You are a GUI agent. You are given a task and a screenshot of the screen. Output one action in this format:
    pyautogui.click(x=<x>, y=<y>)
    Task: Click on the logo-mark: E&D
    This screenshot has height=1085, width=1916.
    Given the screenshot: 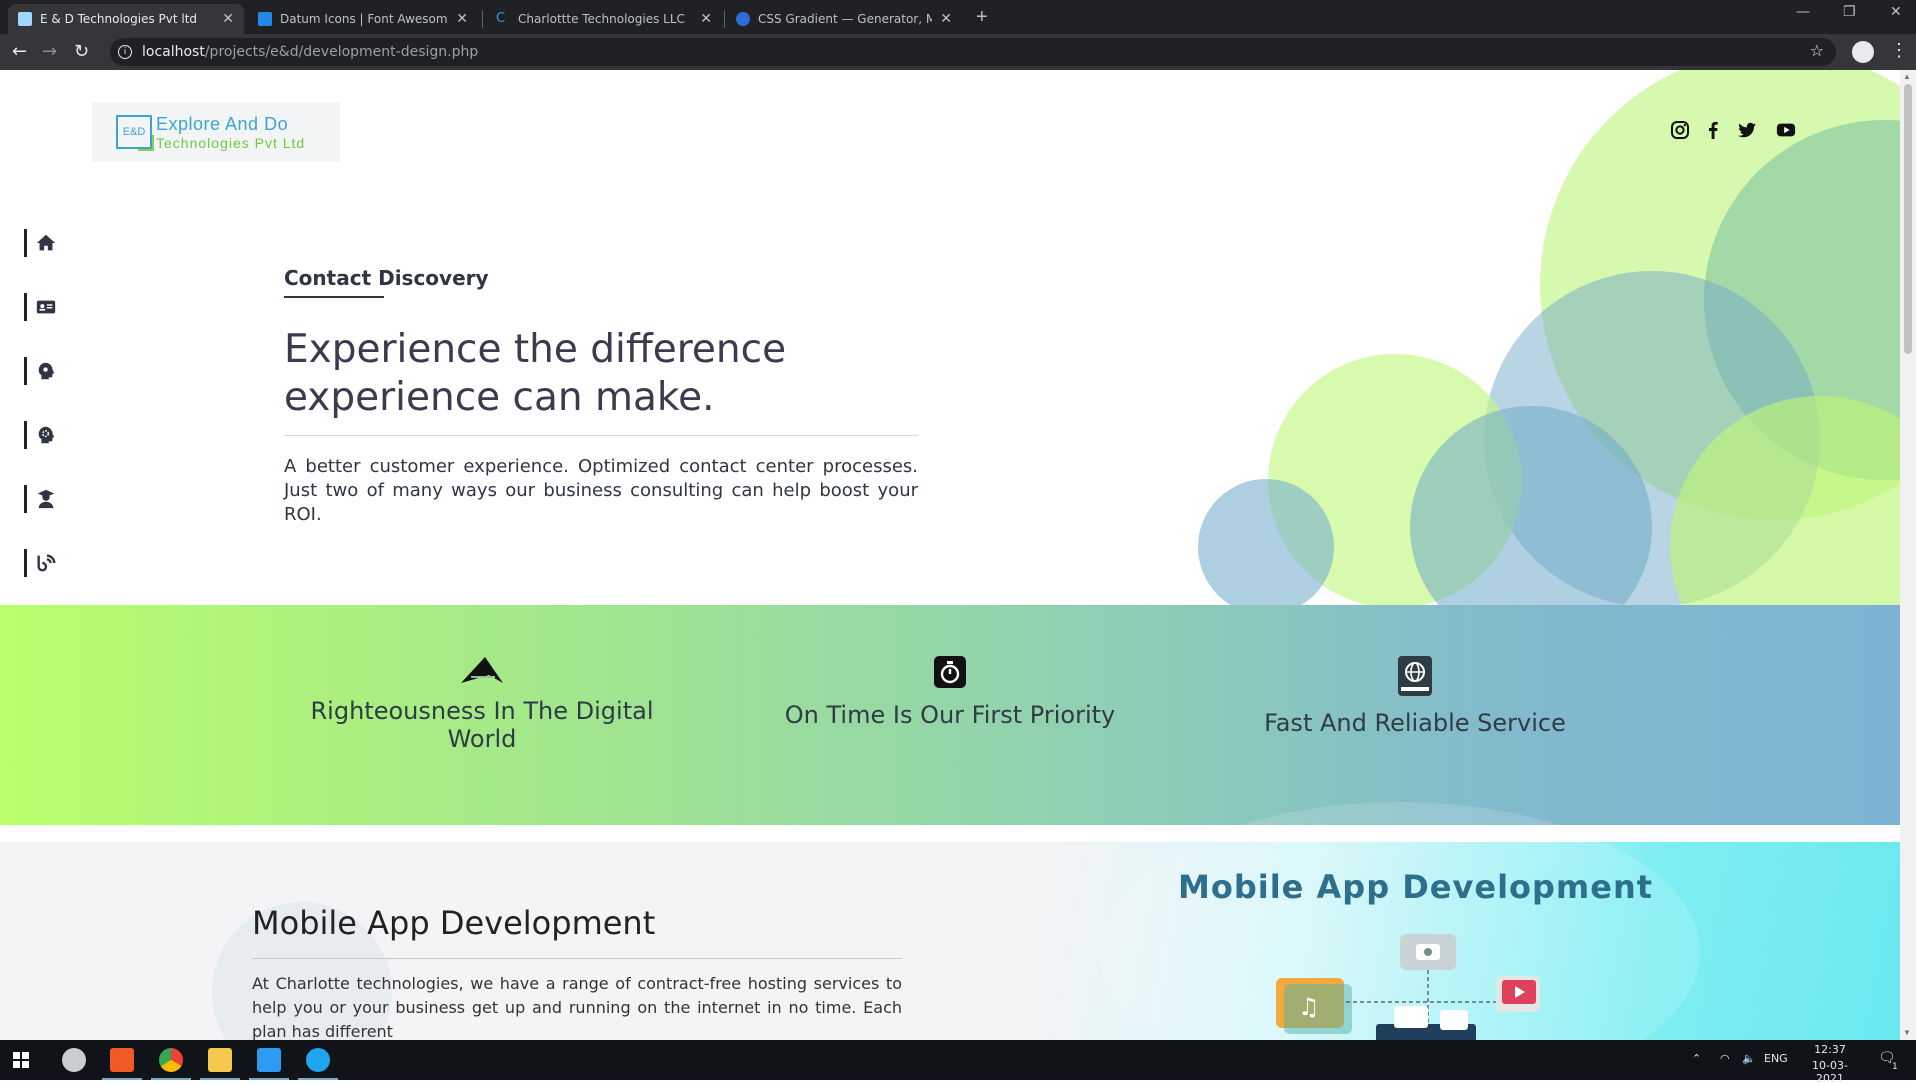 What is the action you would take?
    pyautogui.click(x=135, y=133)
    